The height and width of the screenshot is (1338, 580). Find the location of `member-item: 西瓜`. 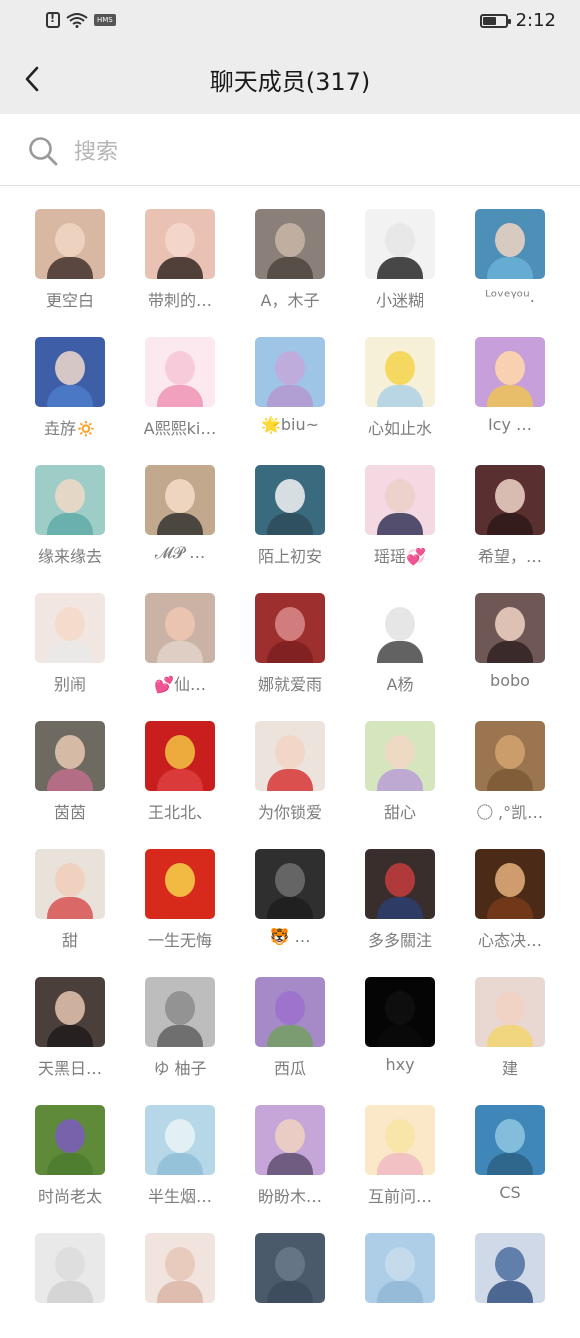

member-item: 西瓜 is located at coordinates (290, 1016).